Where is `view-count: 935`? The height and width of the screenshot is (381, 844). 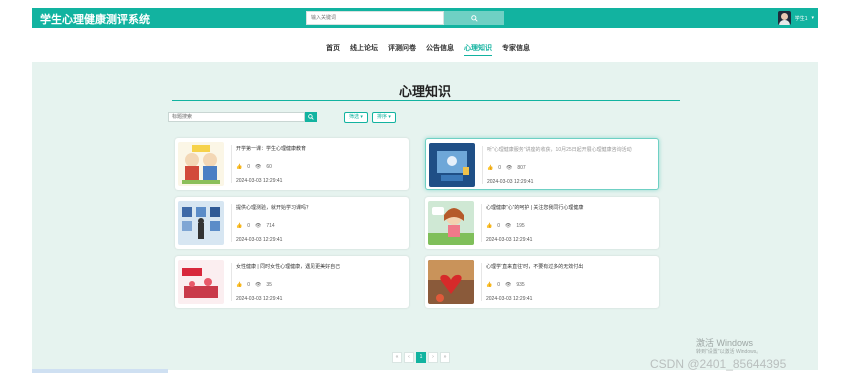 view-count: 935 is located at coordinates (520, 285).